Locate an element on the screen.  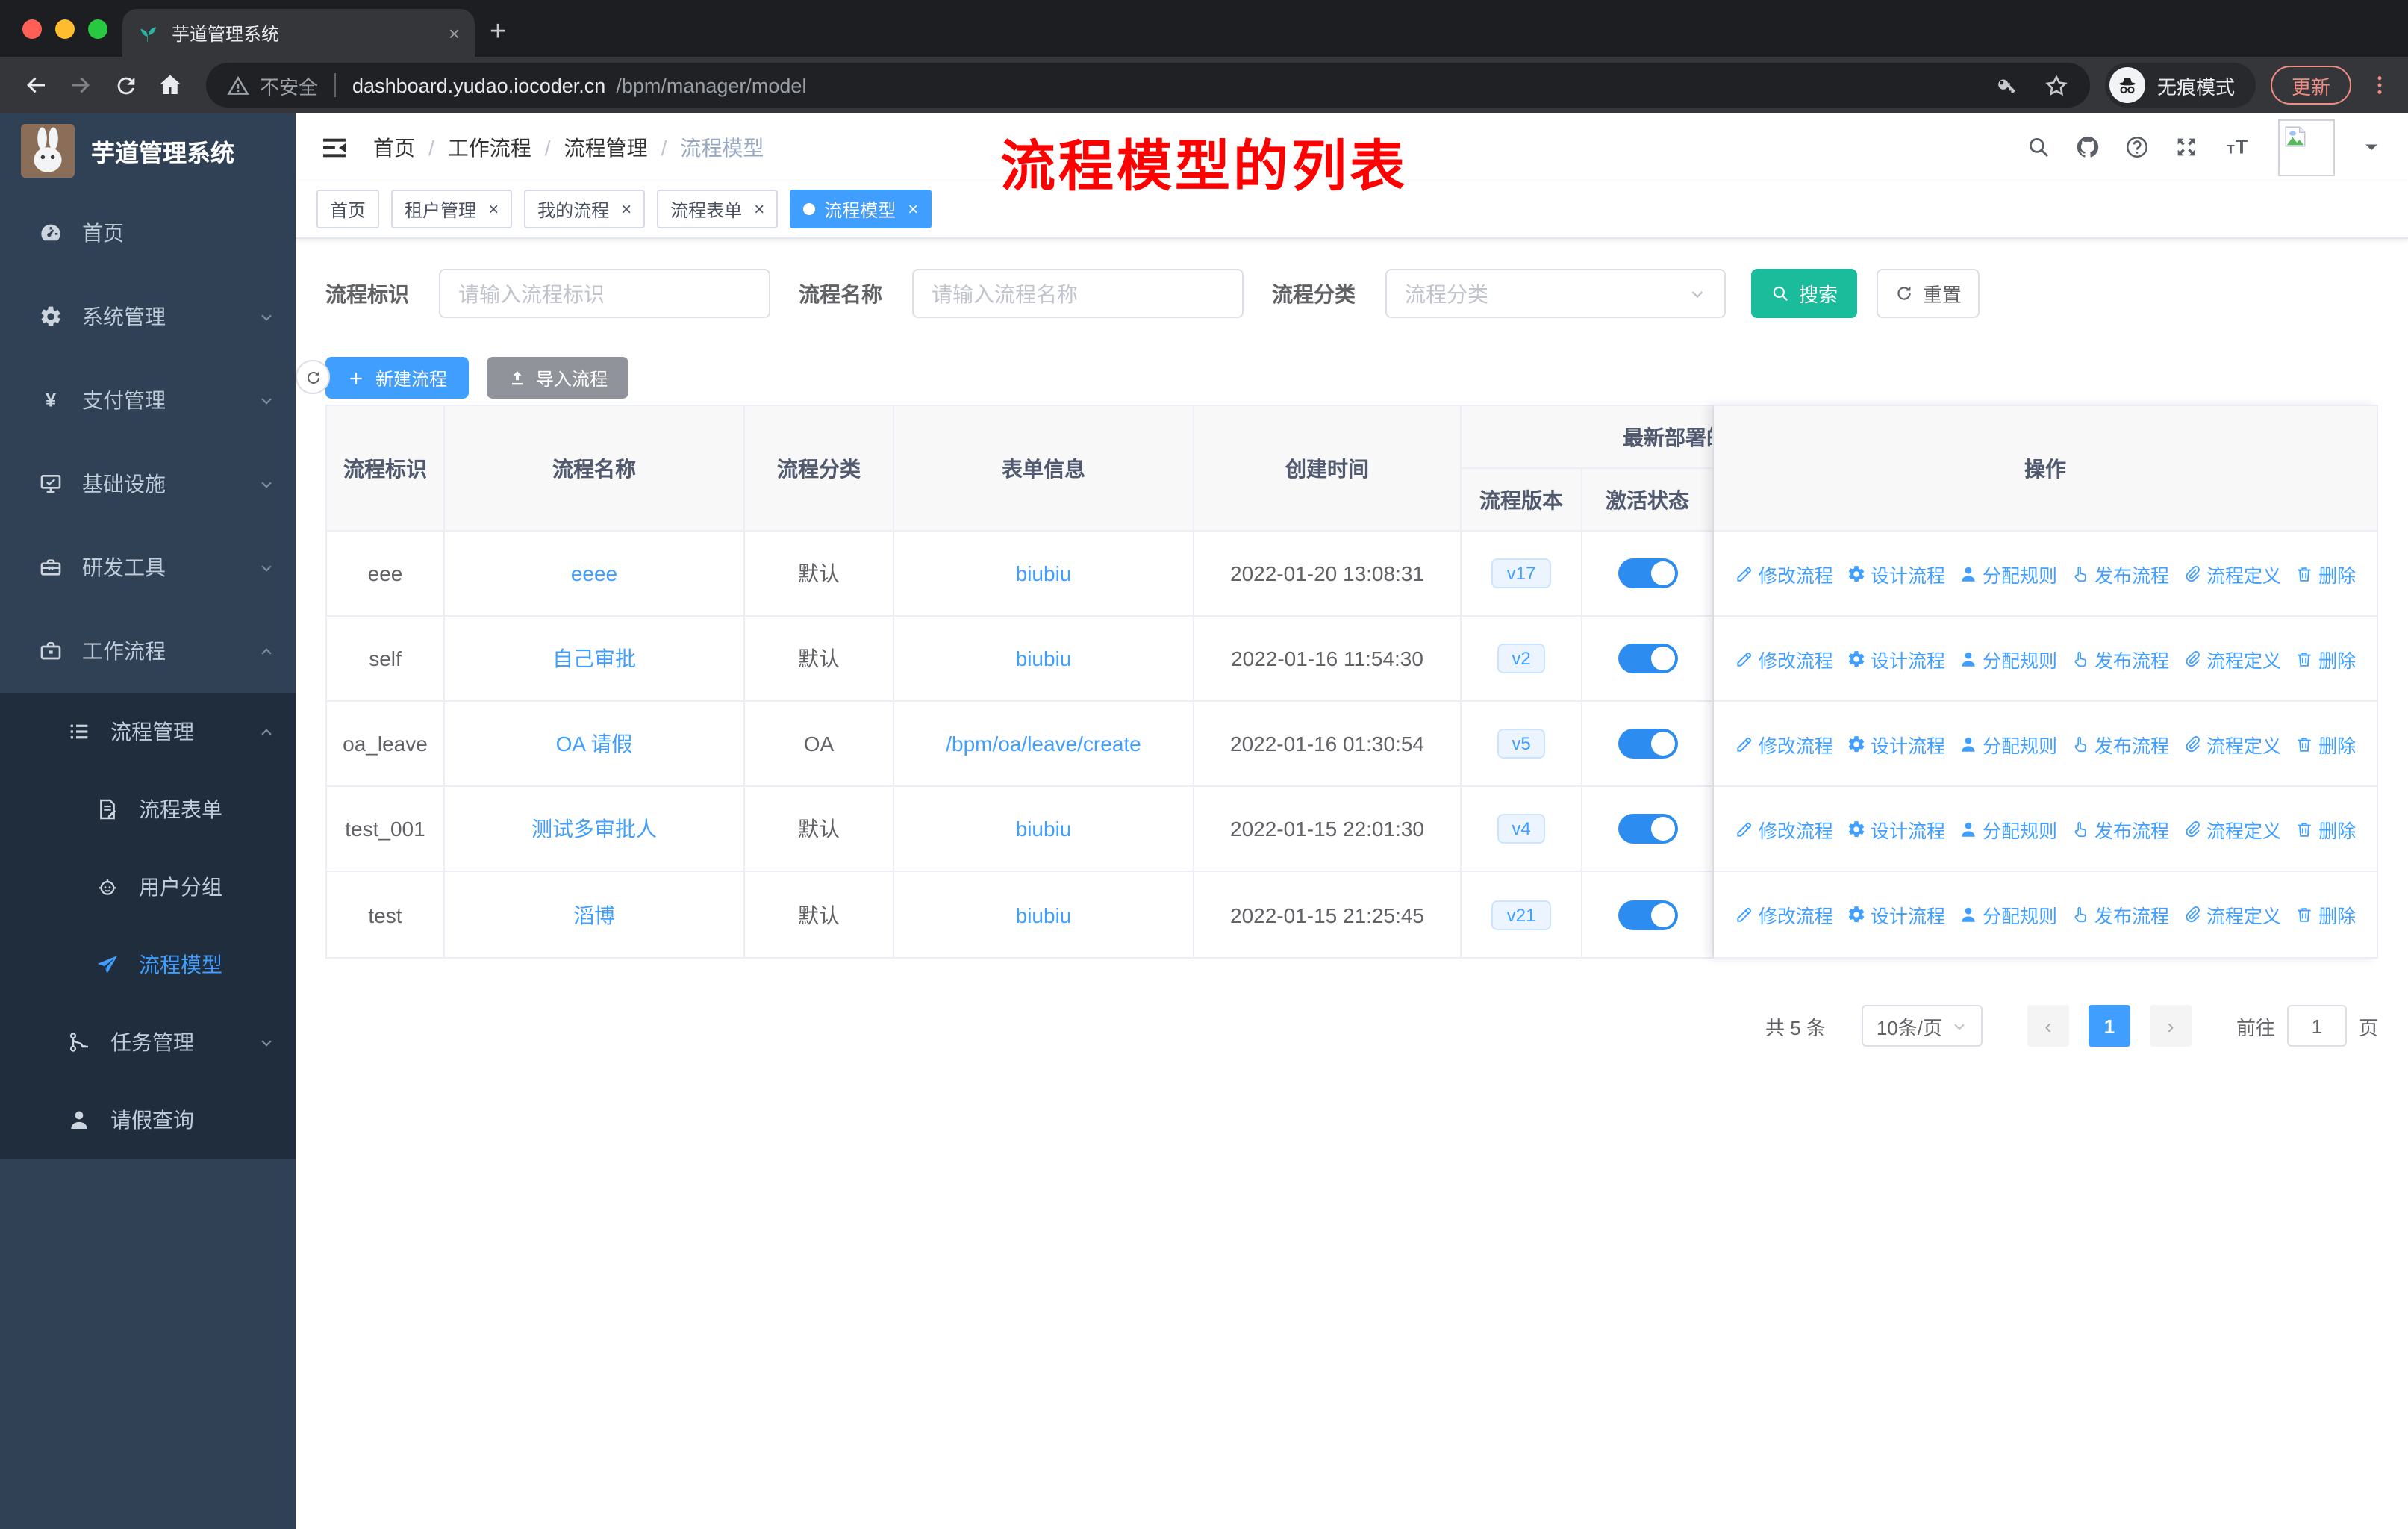
sidebar-item-system-management: 系统管理 is located at coordinates (148, 316).